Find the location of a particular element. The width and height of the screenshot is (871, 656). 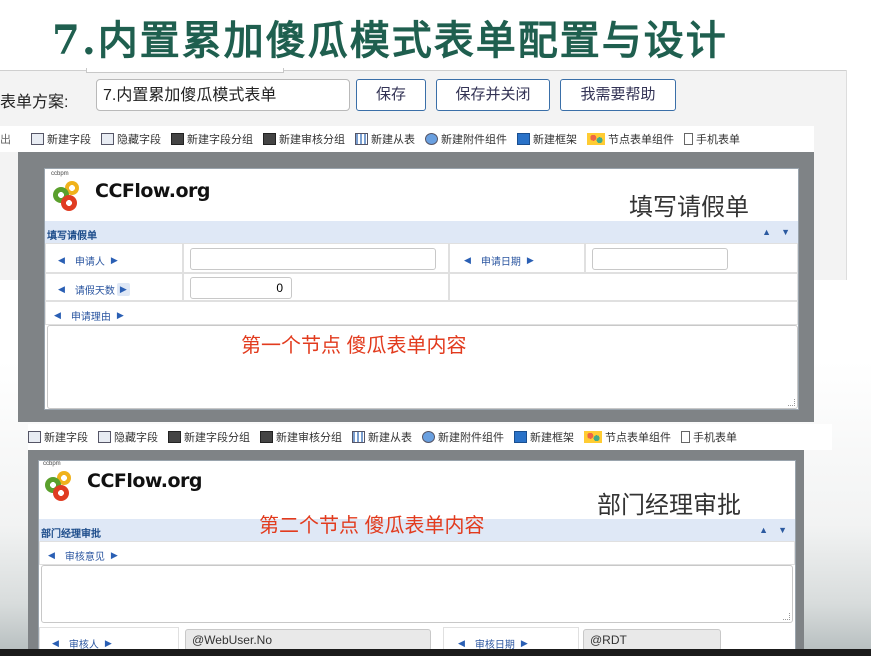

apply-date-cell is located at coordinates (691, 258).